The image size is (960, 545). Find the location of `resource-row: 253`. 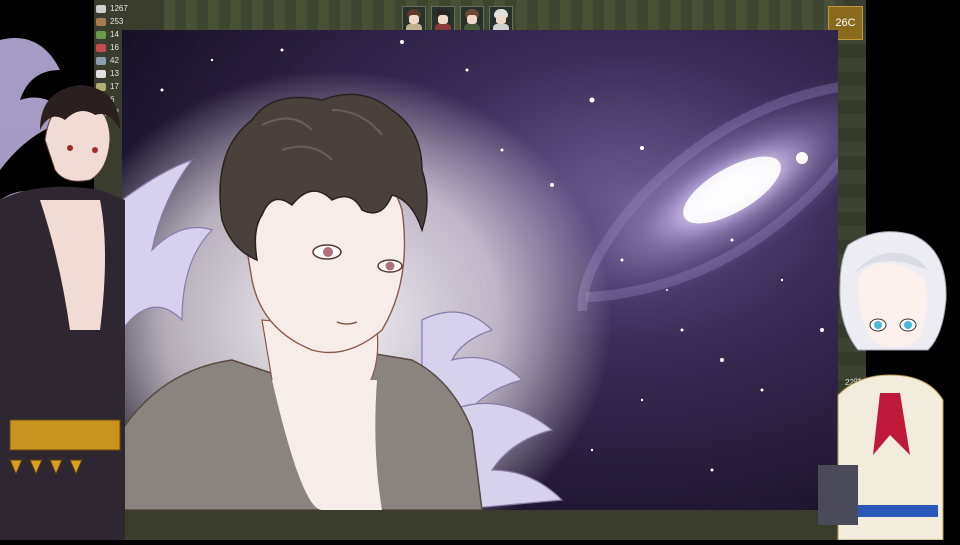

resource-row: 253 is located at coordinates (128, 21).